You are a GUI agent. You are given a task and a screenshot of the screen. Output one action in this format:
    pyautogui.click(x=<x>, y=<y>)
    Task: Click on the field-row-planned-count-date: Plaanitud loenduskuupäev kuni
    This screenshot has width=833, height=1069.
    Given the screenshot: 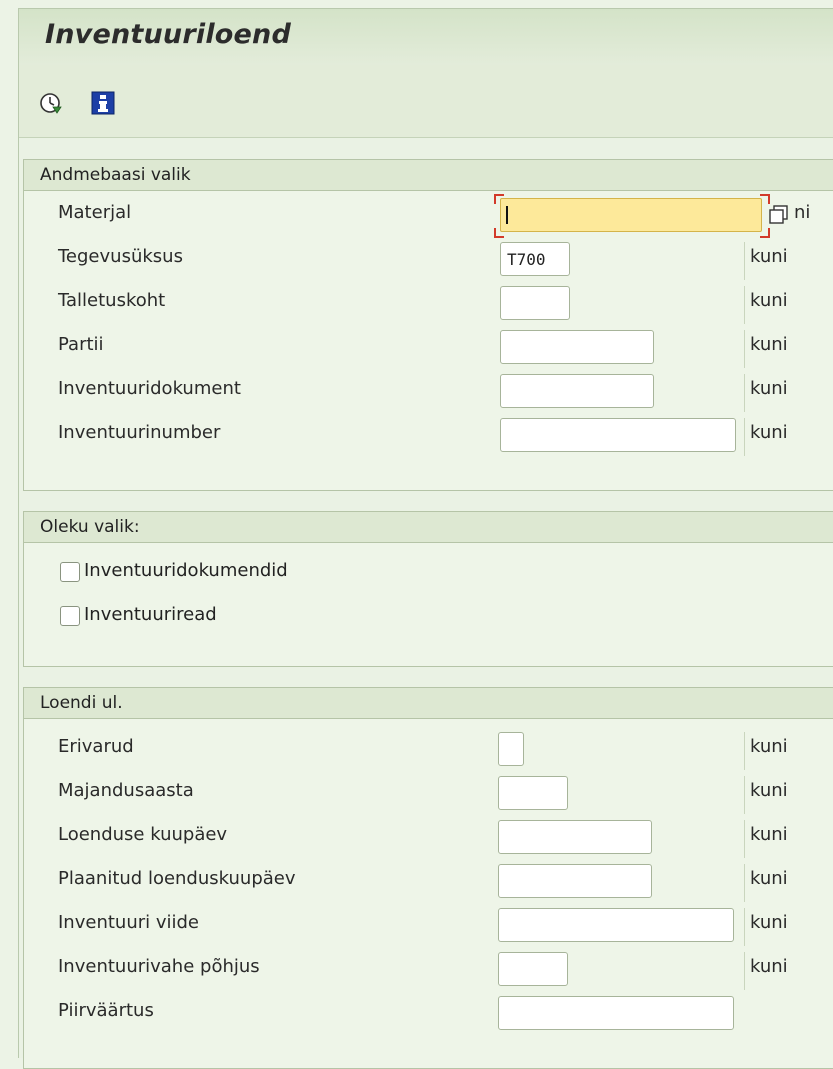 What is the action you would take?
    pyautogui.click(x=428, y=883)
    